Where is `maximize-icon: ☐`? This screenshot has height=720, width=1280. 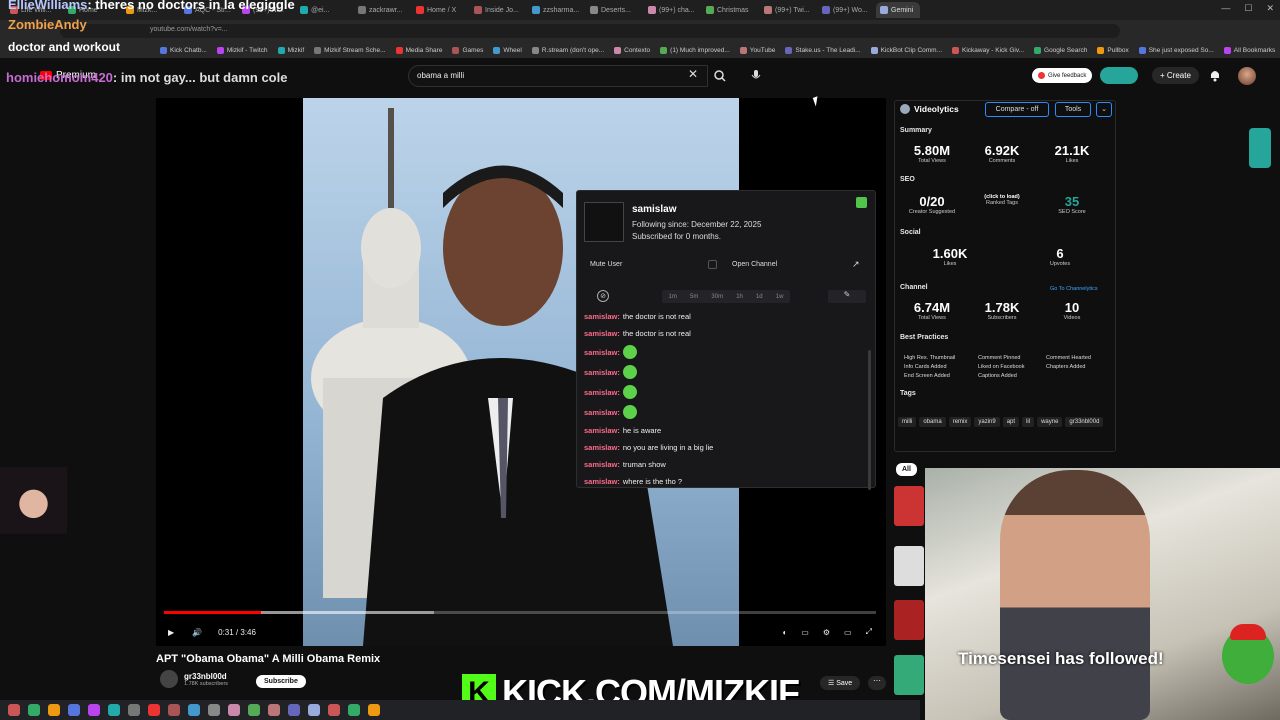
maximize-icon: ☐ is located at coordinates (1248, 8).